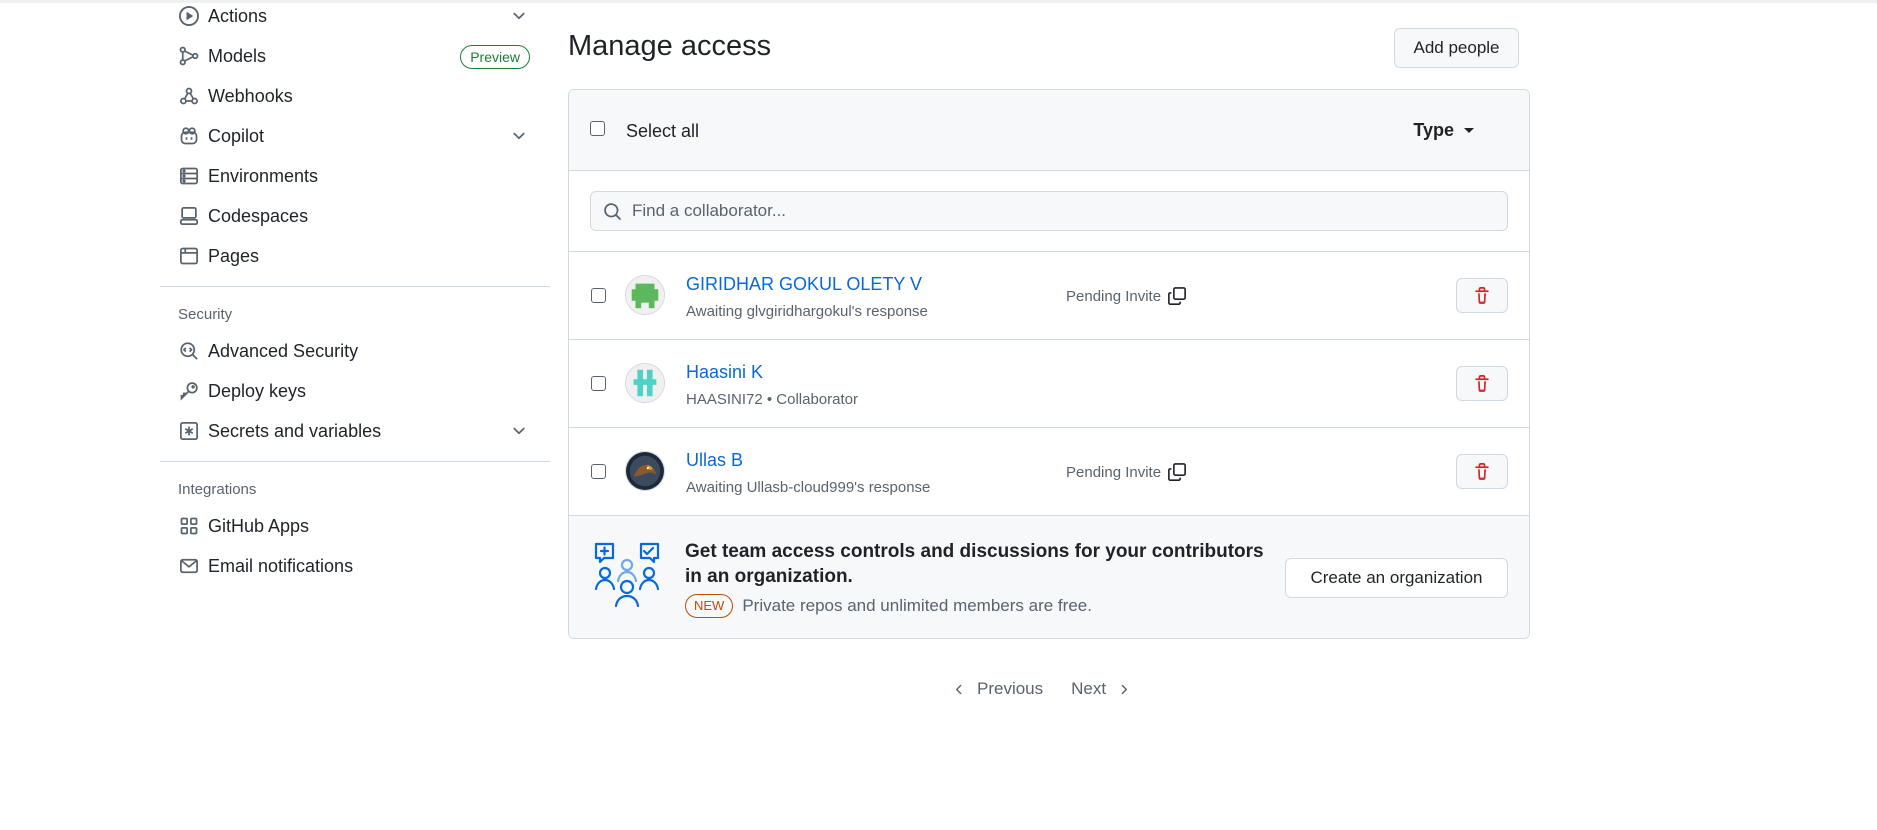  What do you see at coordinates (627, 575) in the screenshot?
I see `team-discussion-icon` at bounding box center [627, 575].